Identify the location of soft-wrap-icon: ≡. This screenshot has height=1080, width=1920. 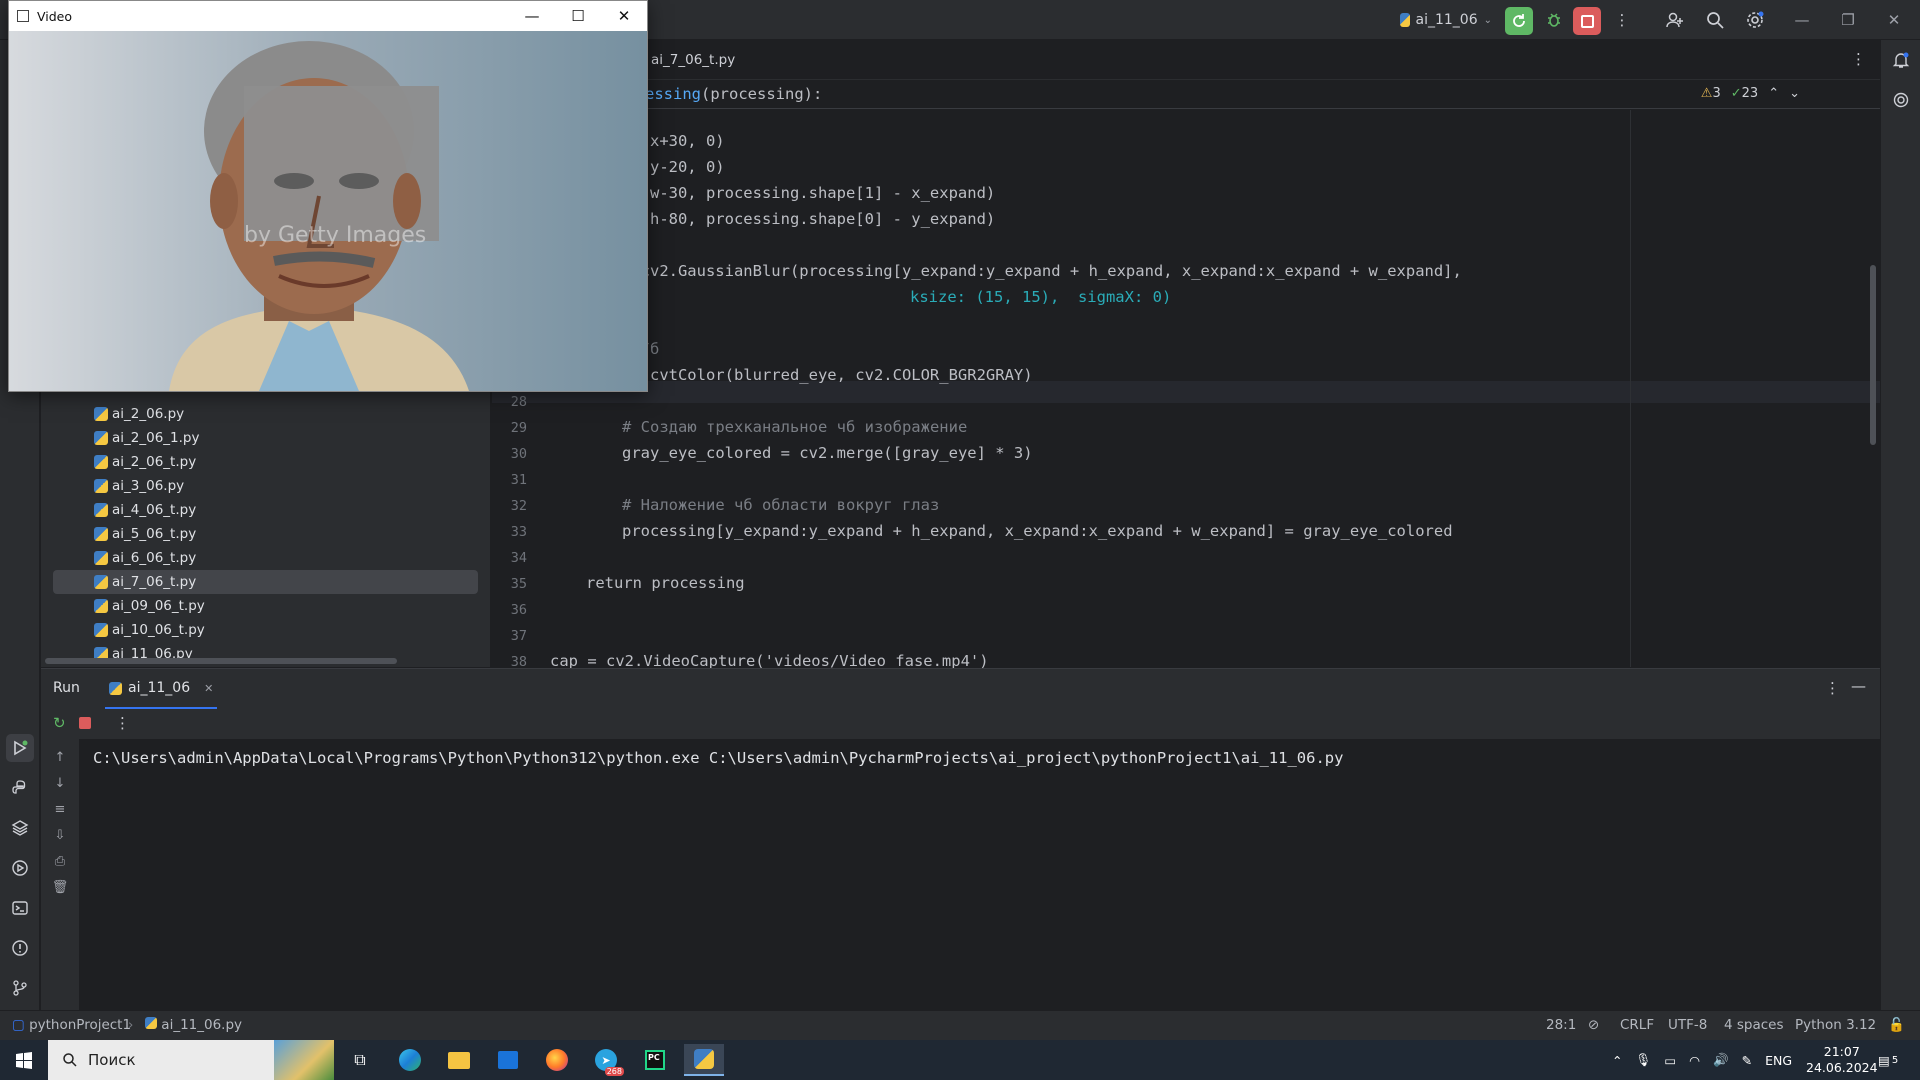
(60, 809).